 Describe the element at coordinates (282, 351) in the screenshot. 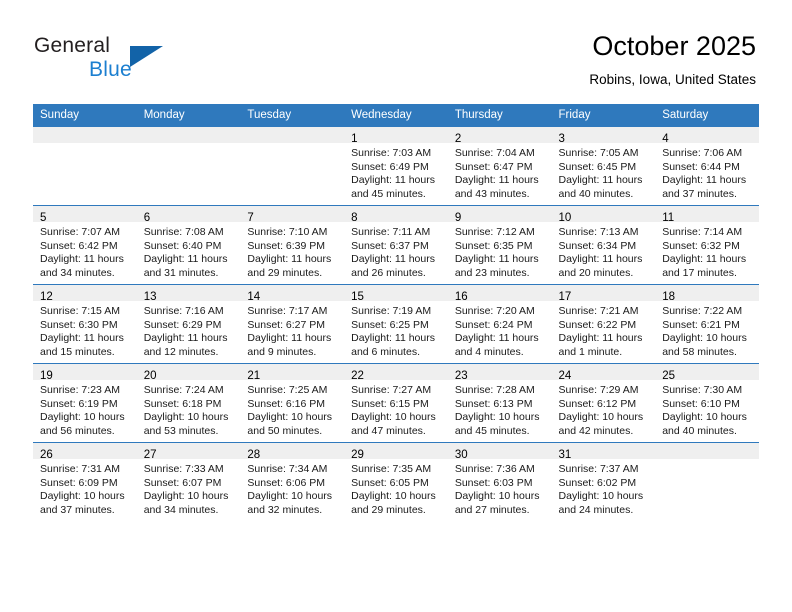

I see `daylight-text-line2: and 9 minutes.` at that location.